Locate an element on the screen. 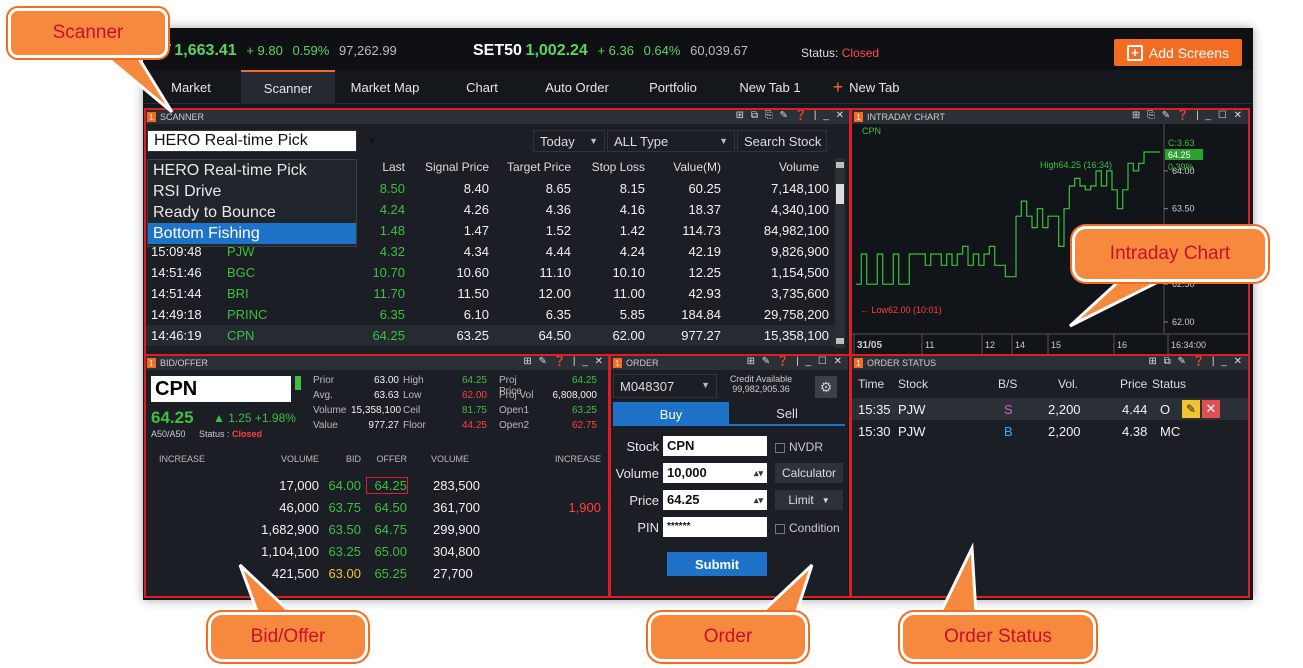 The height and width of the screenshot is (668, 1303). row-value: 977.27 is located at coordinates (701, 335).